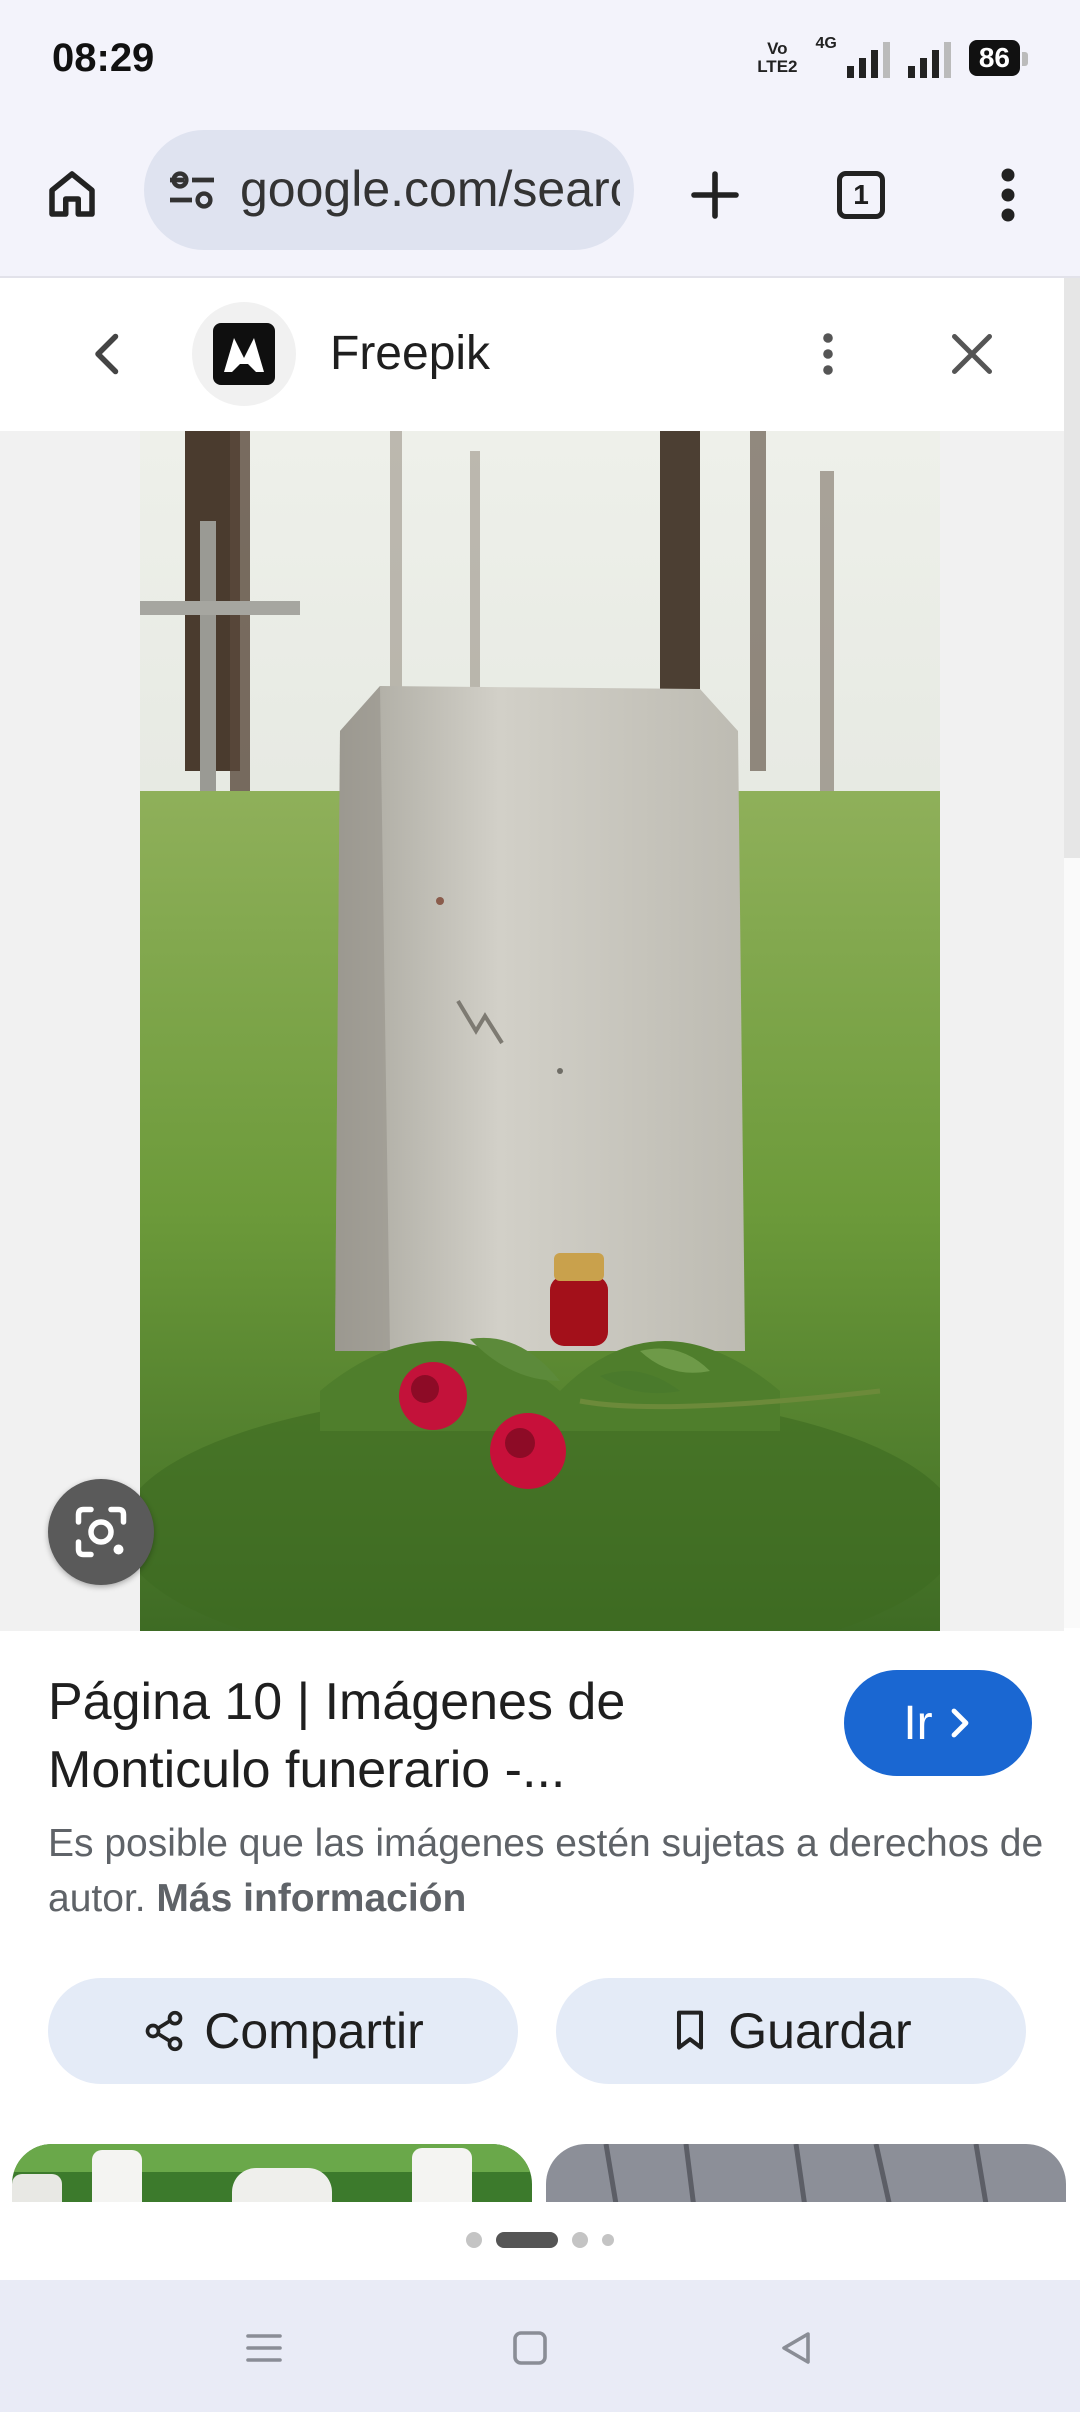  I want to click on more-info-link: Más información, so click(311, 1898).